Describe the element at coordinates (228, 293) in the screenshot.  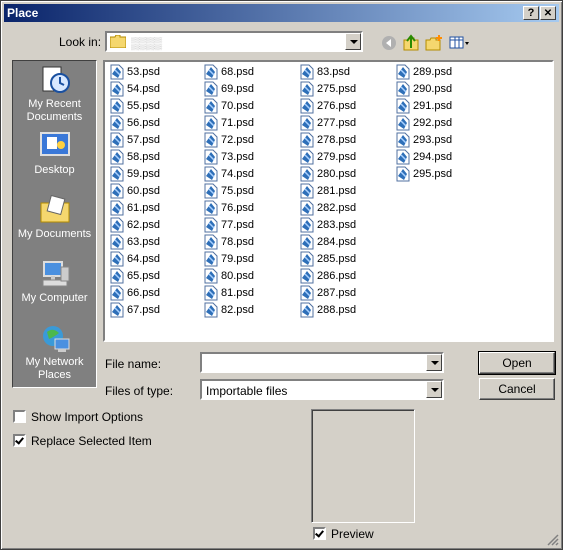
I see `file-item: 81.psd` at that location.